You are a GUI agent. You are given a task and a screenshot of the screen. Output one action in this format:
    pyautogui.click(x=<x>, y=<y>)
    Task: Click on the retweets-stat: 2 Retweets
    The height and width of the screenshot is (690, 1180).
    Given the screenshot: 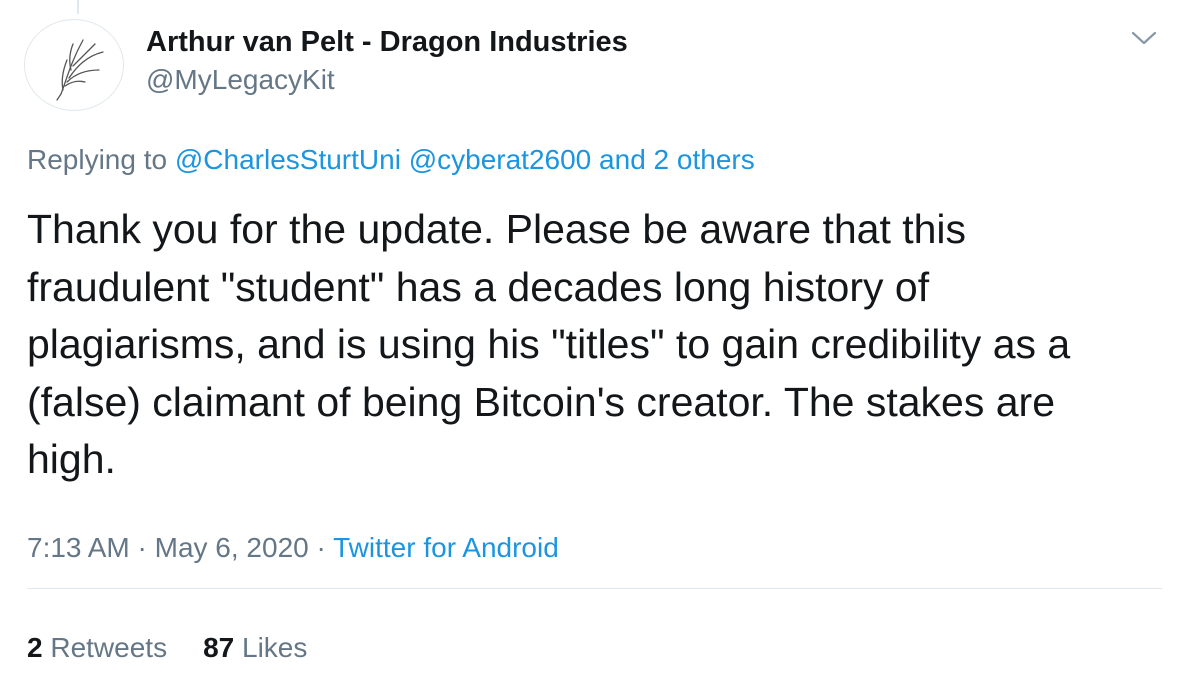 What is the action you would take?
    pyautogui.click(x=97, y=648)
    